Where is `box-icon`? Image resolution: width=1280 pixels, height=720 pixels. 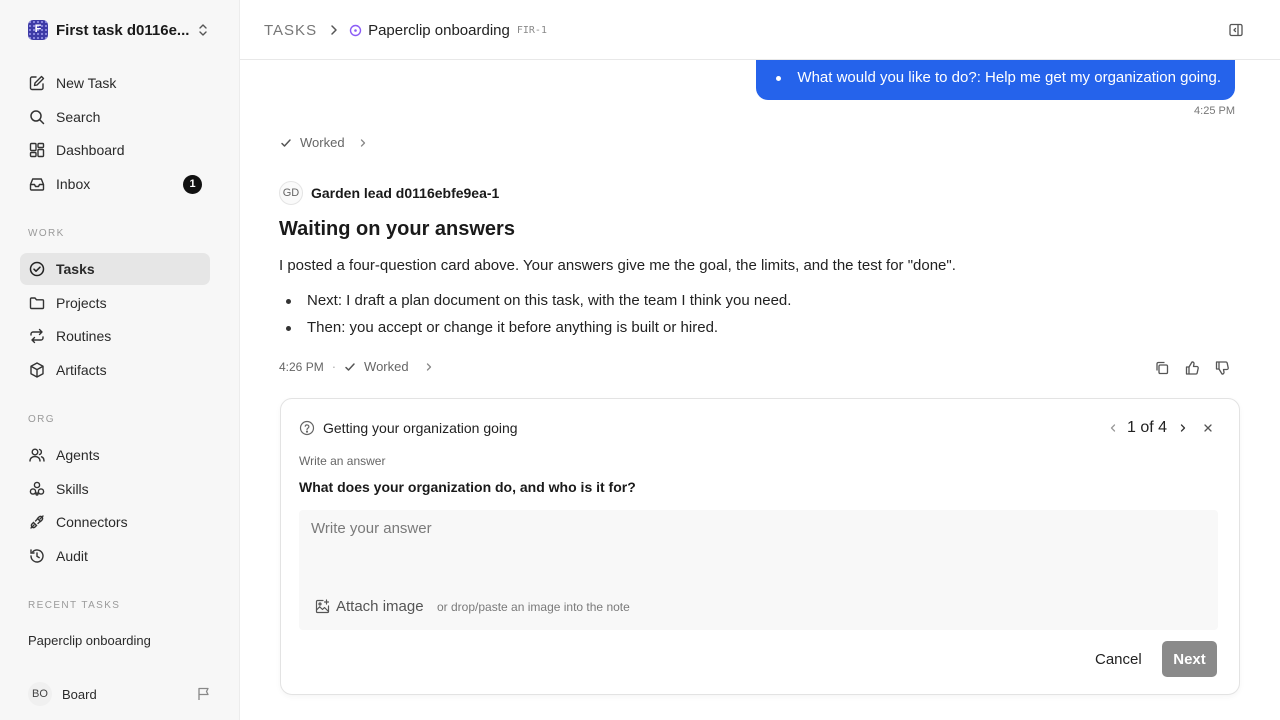
box-icon is located at coordinates (37, 370).